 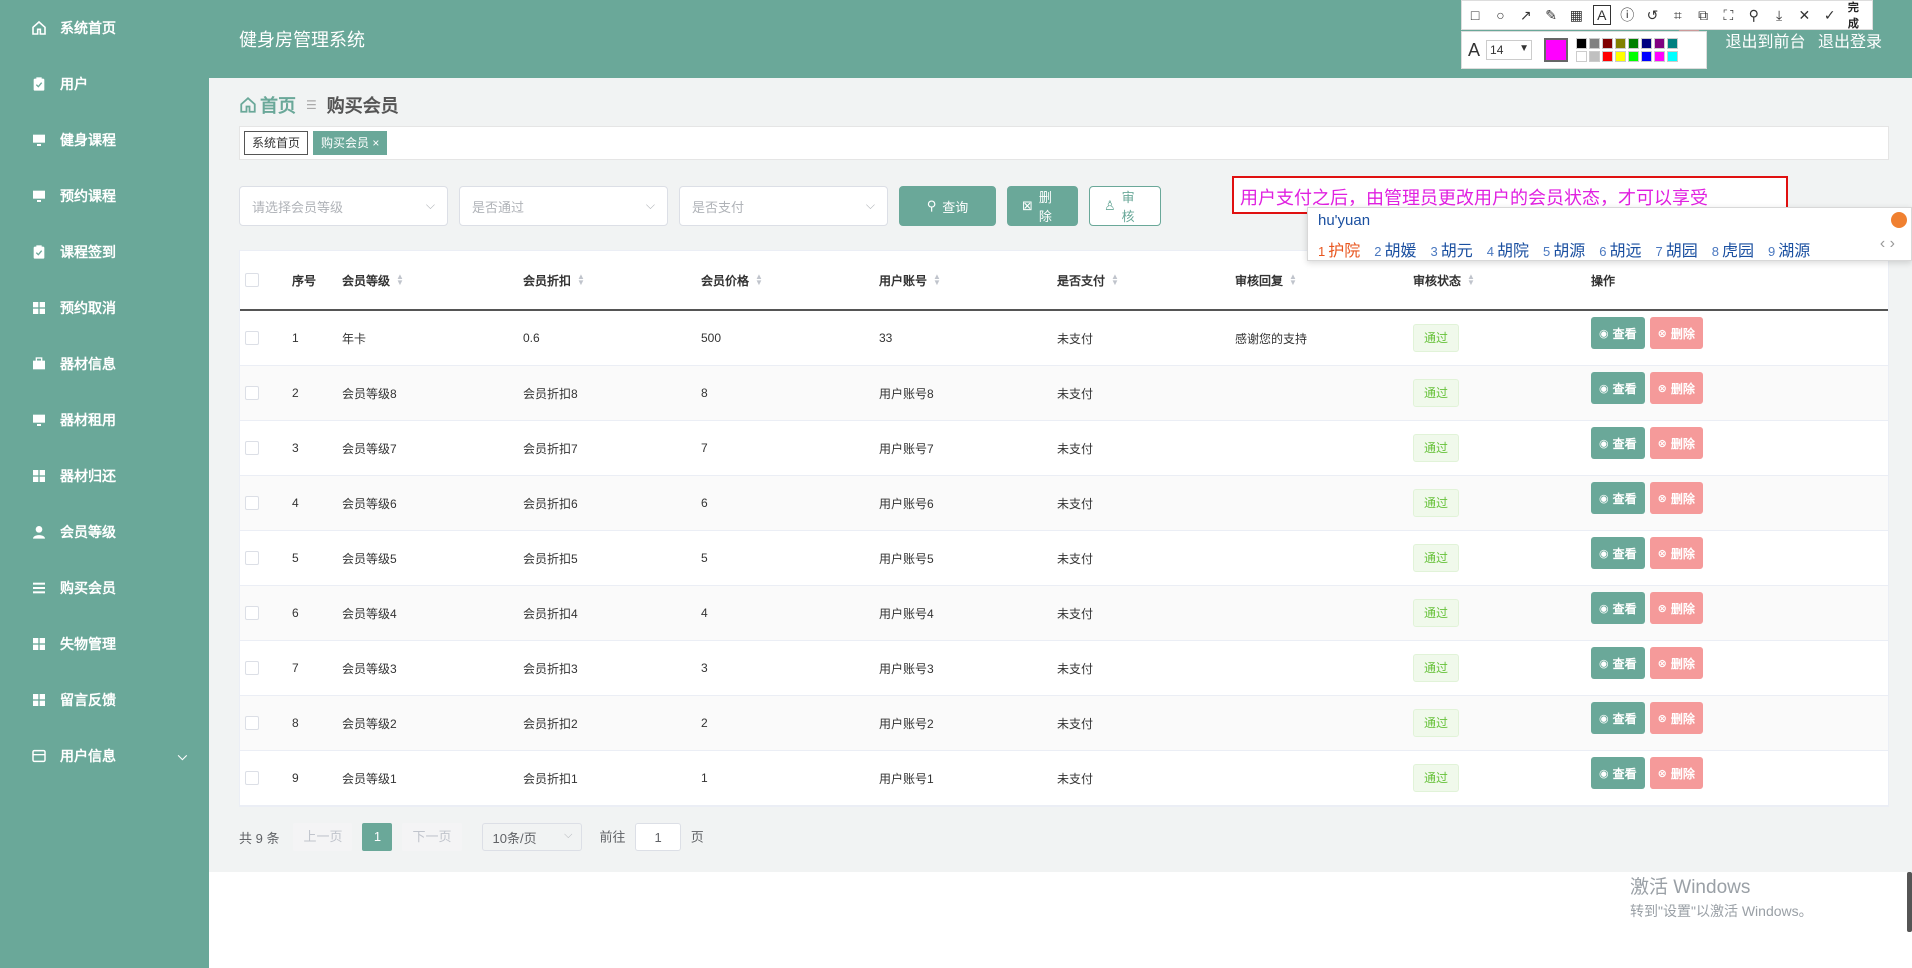 What do you see at coordinates (1125, 206) in the screenshot?
I see `review-button: ♙ 审核` at bounding box center [1125, 206].